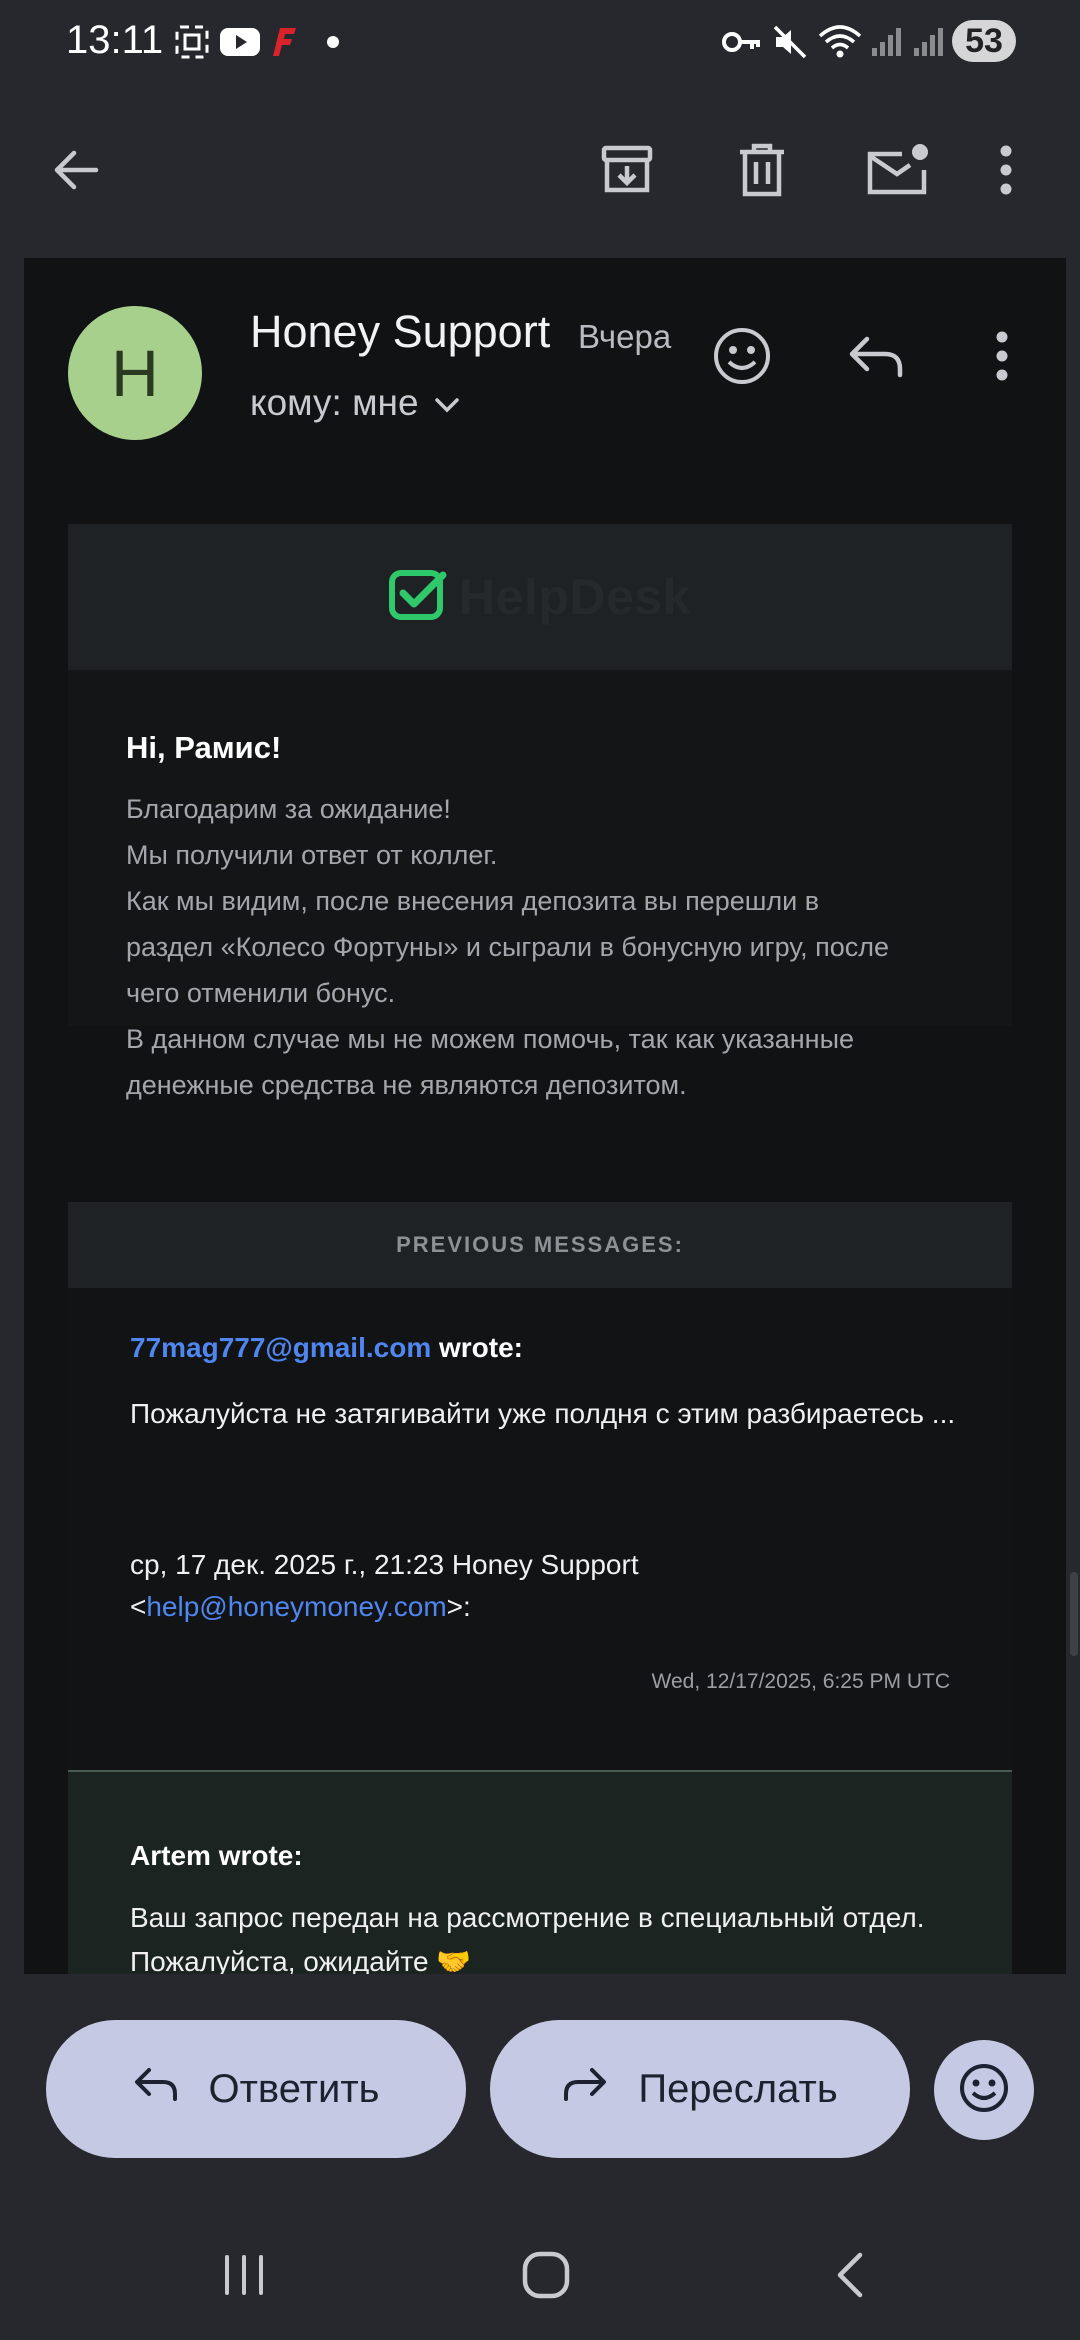  Describe the element at coordinates (312, 855) in the screenshot. I see `body-line: Мы получили ответ от коллег.` at that location.